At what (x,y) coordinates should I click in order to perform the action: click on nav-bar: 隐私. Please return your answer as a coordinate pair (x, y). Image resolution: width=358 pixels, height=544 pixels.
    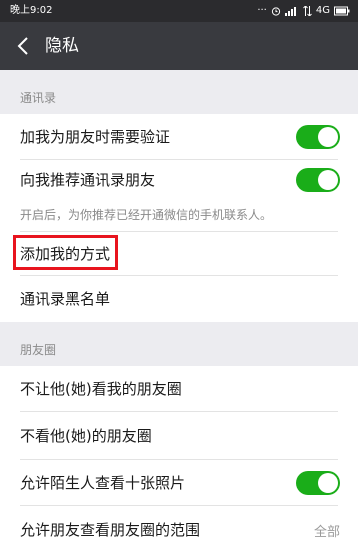
    Looking at the image, I should click on (179, 46).